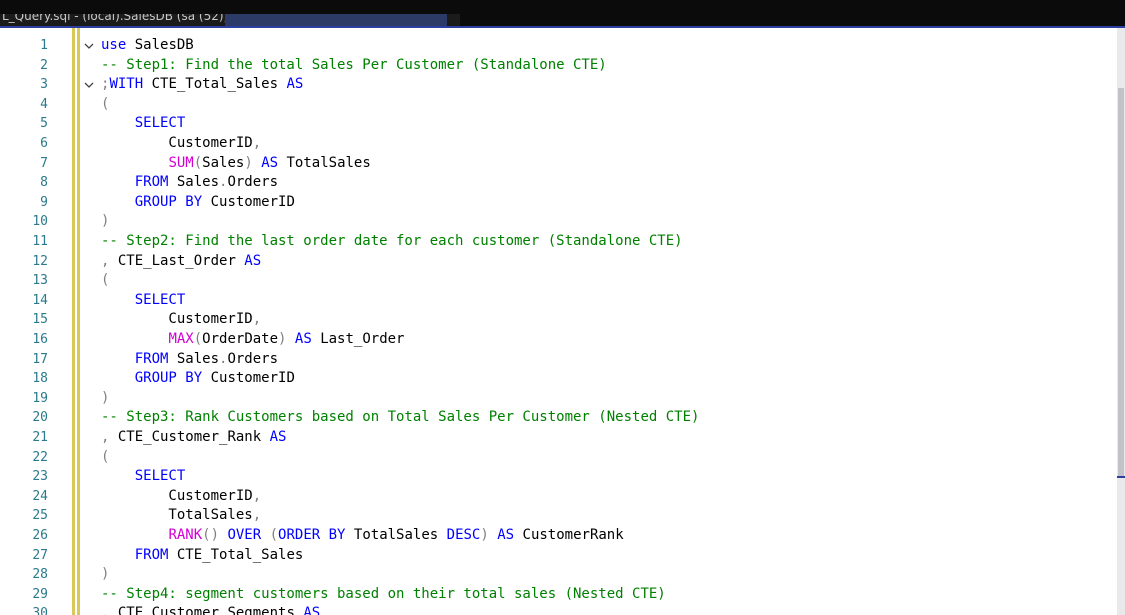 This screenshot has height=615, width=1125. I want to click on sql-punctuation: ,, so click(257, 143).